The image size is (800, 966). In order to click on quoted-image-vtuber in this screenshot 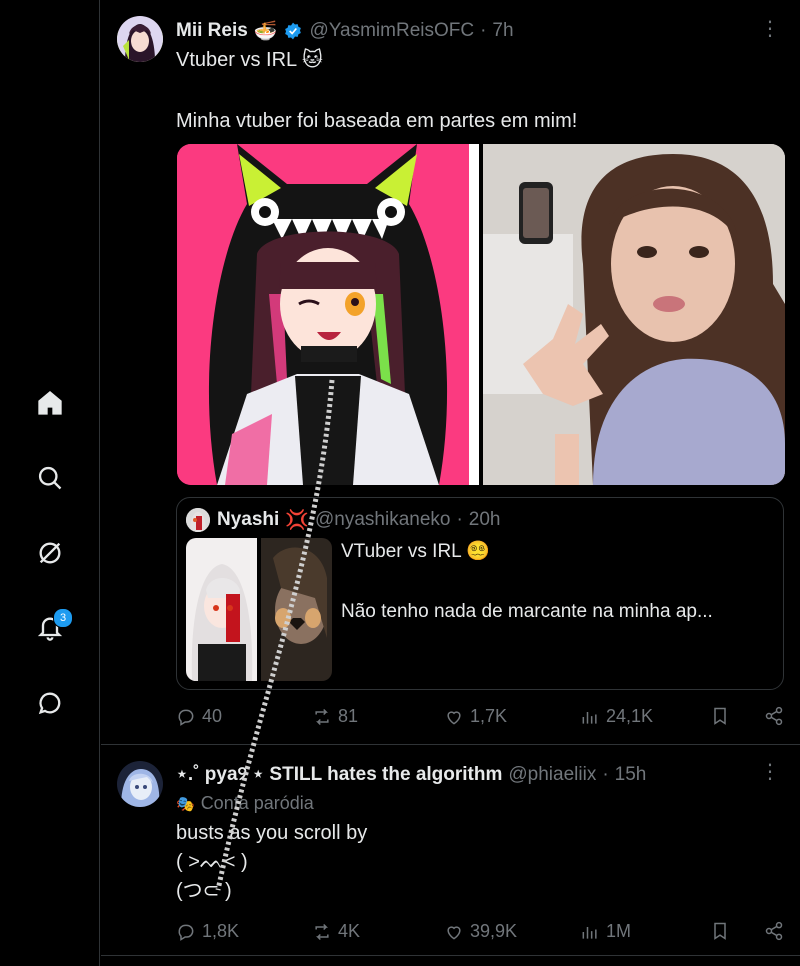, I will do `click(221, 609)`.